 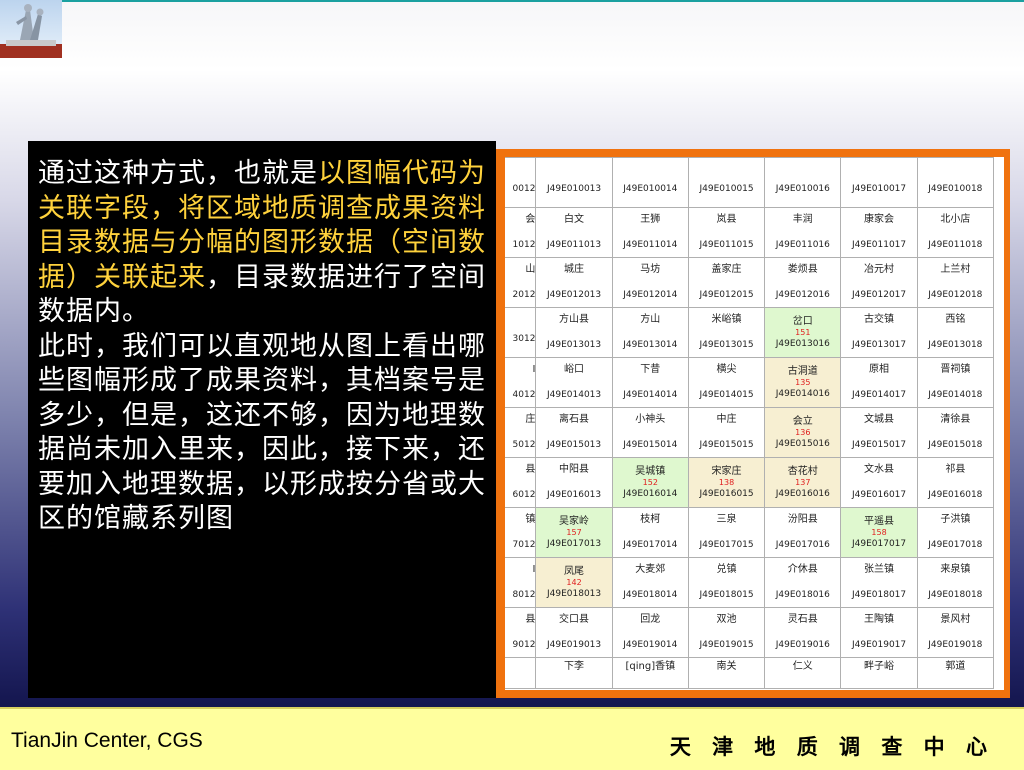 I want to click on map-sheet-cell: J49E010015, so click(x=726, y=182).